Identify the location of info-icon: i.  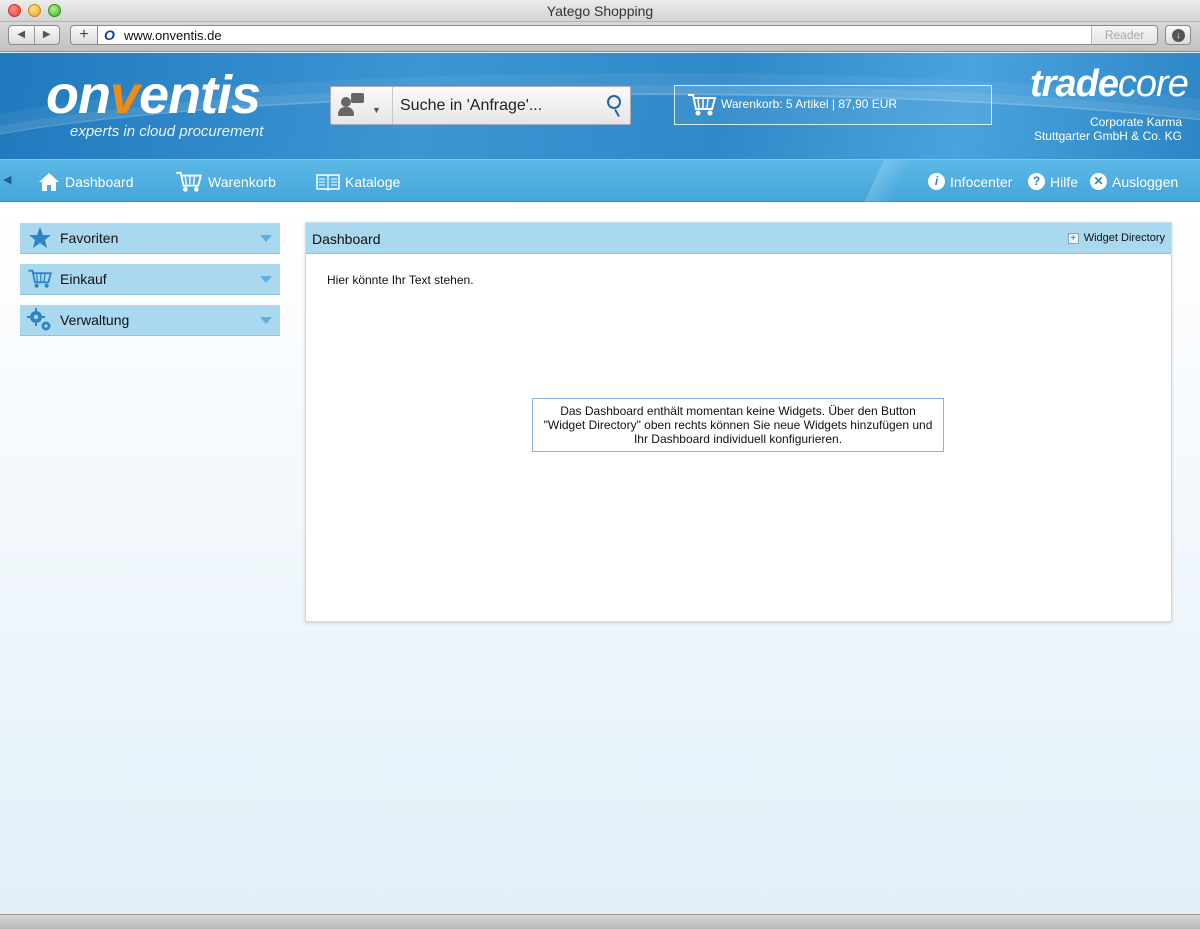
(936, 181).